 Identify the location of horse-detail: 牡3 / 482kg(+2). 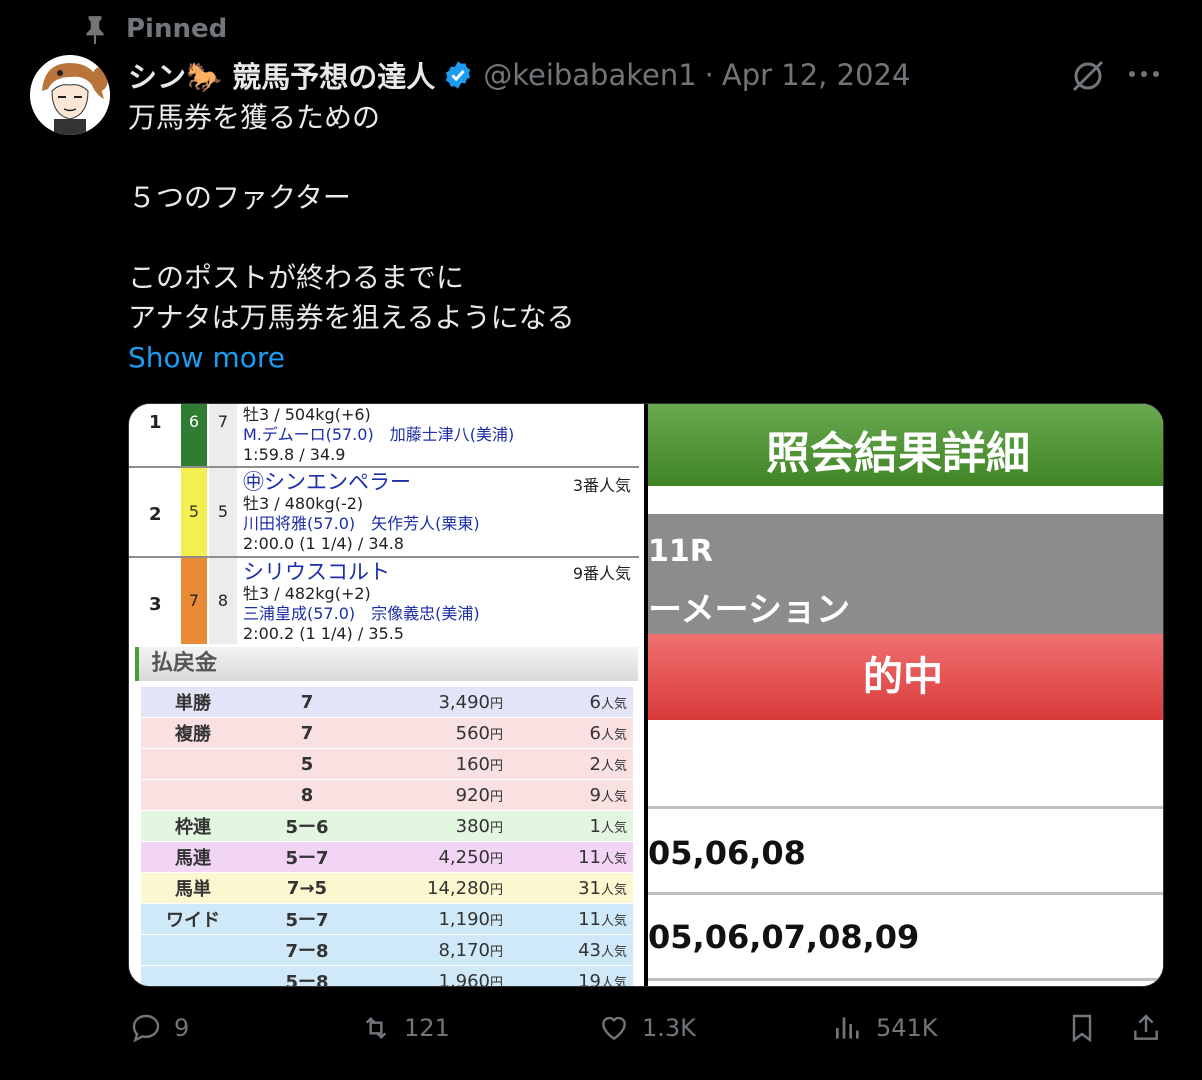
(307, 593).